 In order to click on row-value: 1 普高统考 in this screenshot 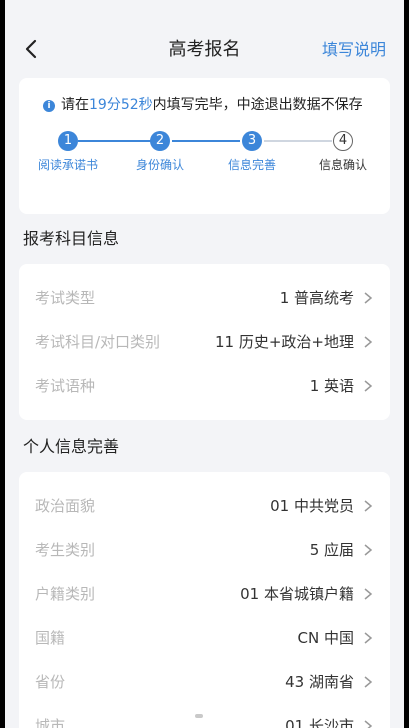, I will do `click(316, 298)`.